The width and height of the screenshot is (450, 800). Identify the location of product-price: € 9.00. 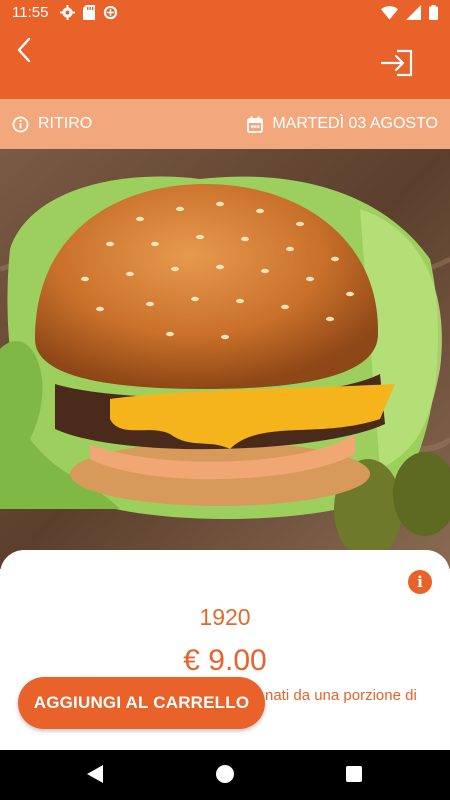
(225, 660).